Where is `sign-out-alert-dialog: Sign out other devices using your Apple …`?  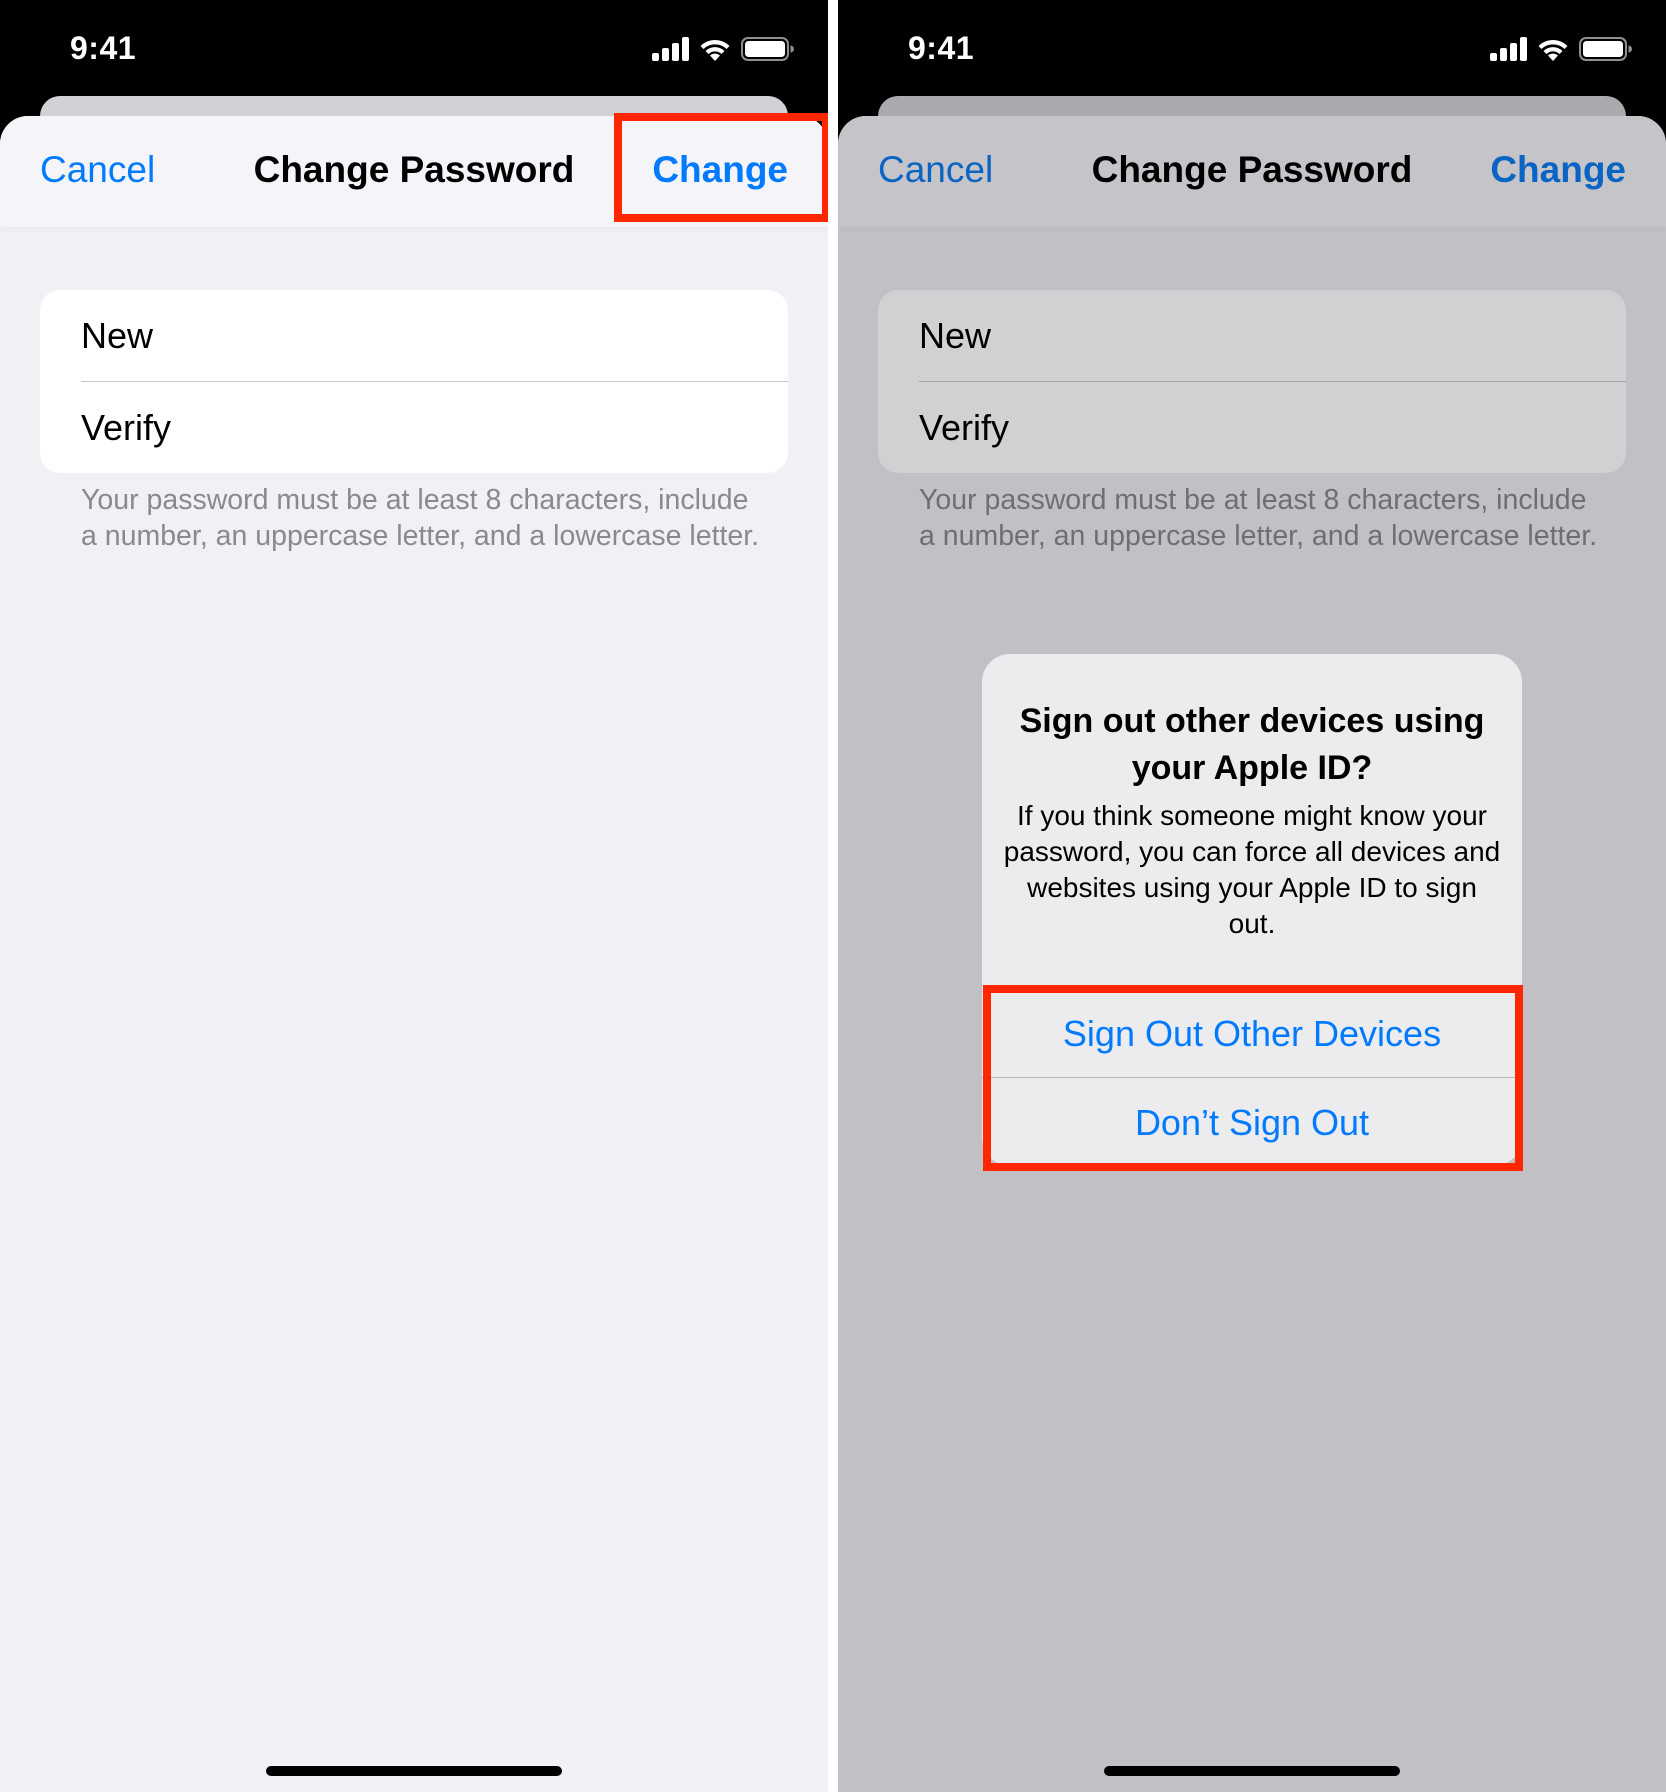
sign-out-alert-dialog: Sign out other devices using your Apple … is located at coordinates (1252, 910).